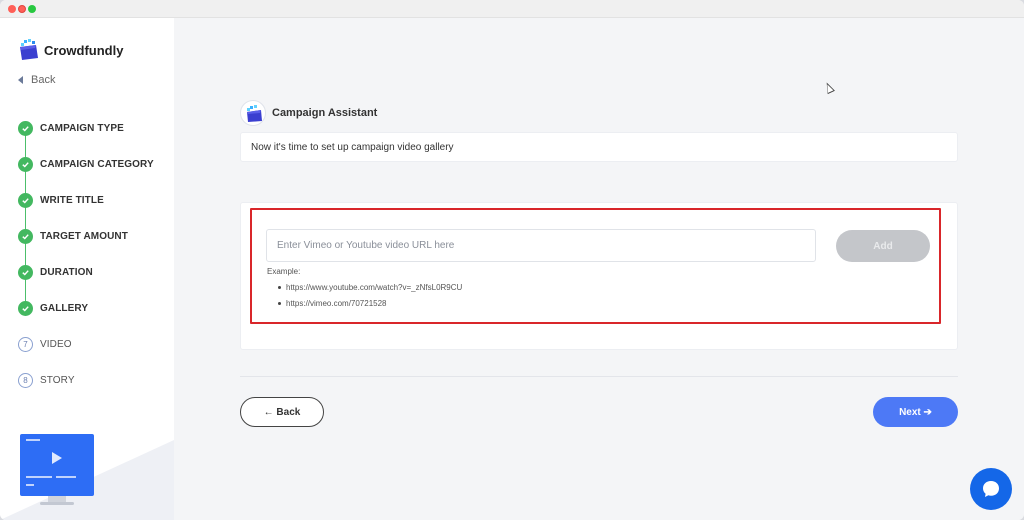 The image size is (1024, 520). I want to click on divider, so click(599, 376).